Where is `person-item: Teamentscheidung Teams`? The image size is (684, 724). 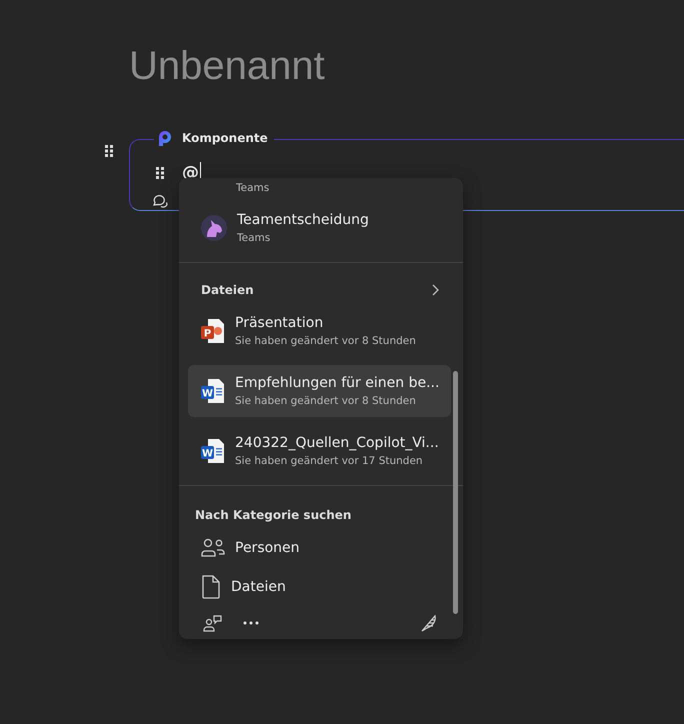 person-item: Teamentscheidung Teams is located at coordinates (319, 228).